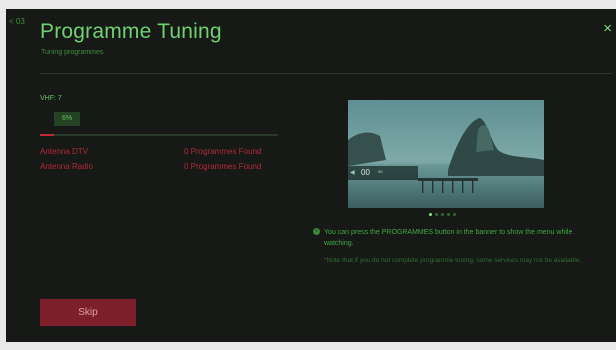 The height and width of the screenshot is (350, 616). I want to click on chevron-left-icon: ◀, so click(352, 173).